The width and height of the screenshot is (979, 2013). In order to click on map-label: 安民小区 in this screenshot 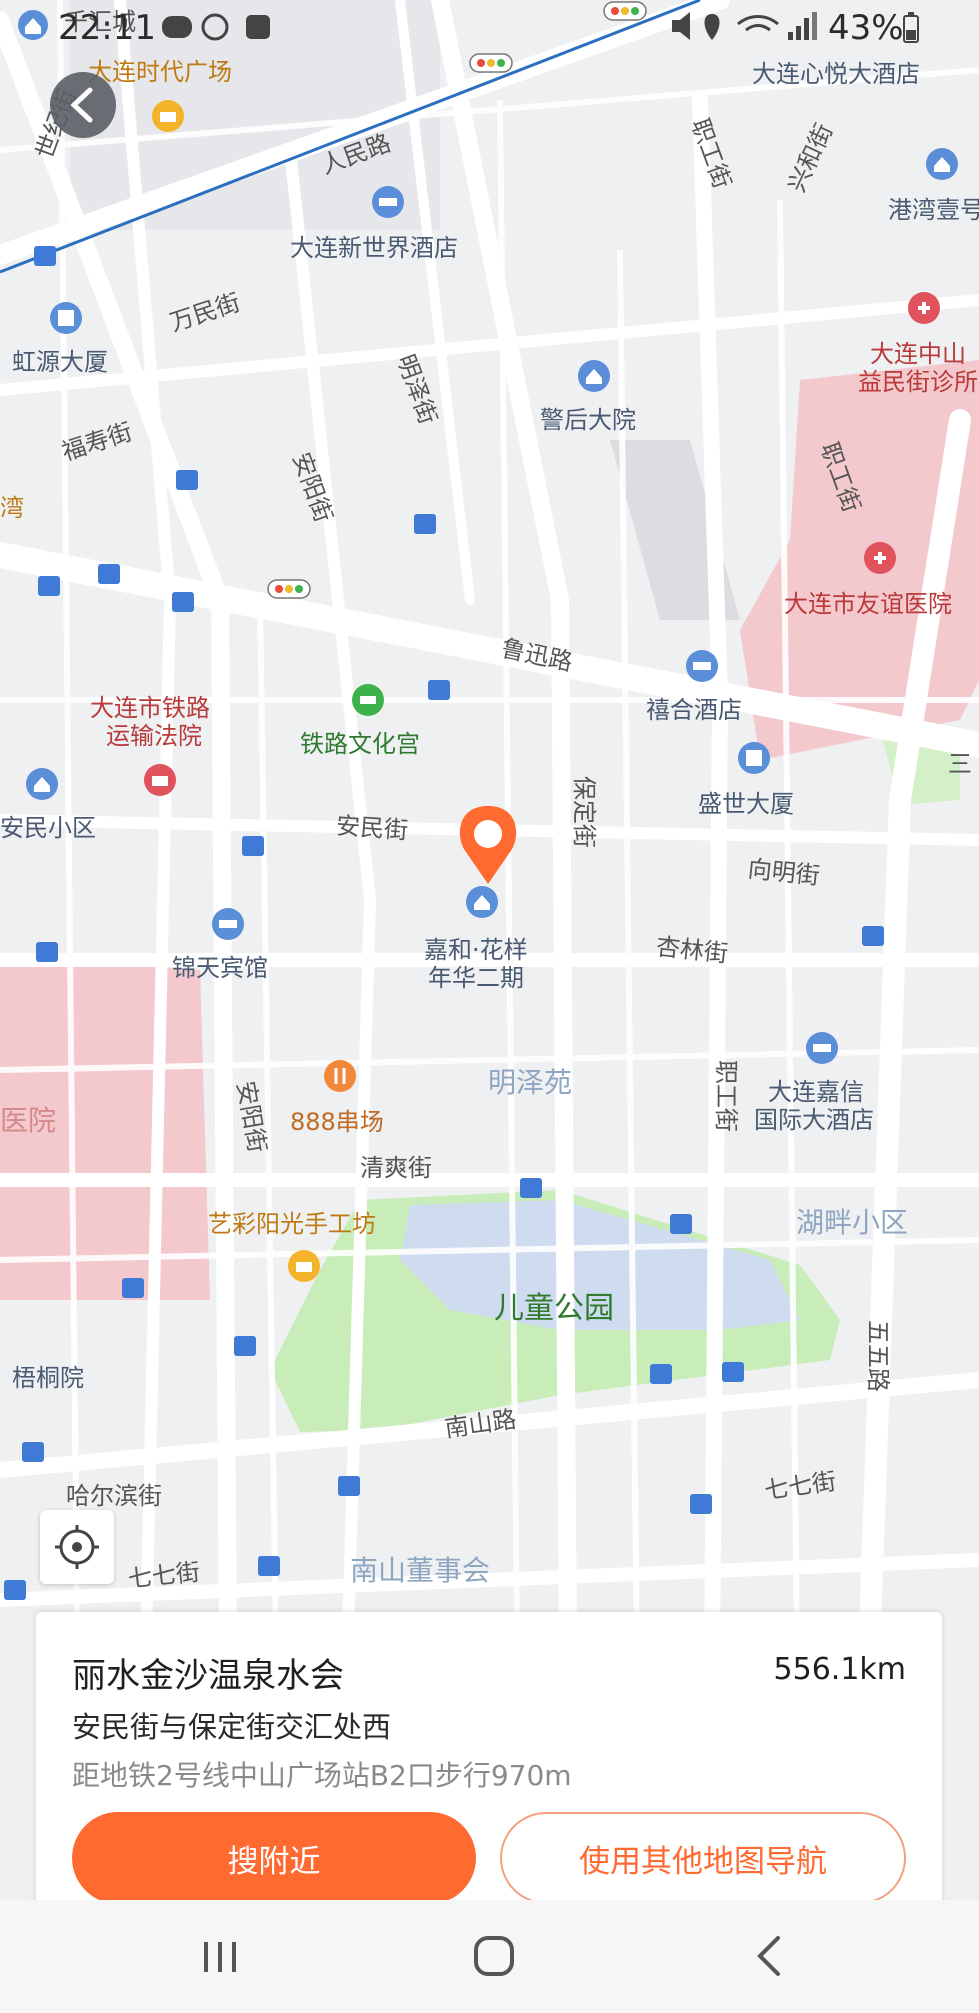, I will do `click(48, 828)`.